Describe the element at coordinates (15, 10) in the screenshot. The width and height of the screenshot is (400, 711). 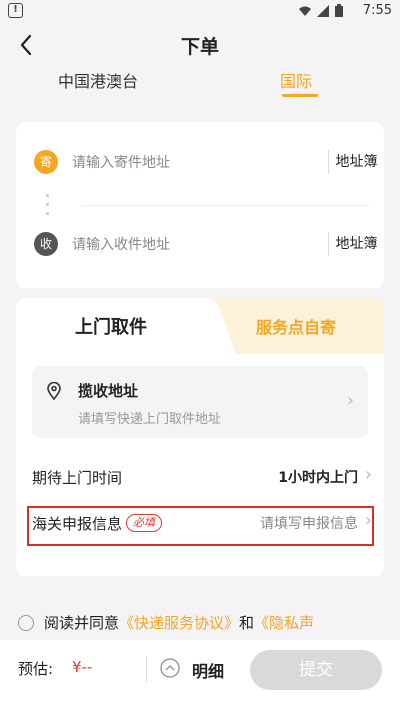
I see `warning-icon: !` at that location.